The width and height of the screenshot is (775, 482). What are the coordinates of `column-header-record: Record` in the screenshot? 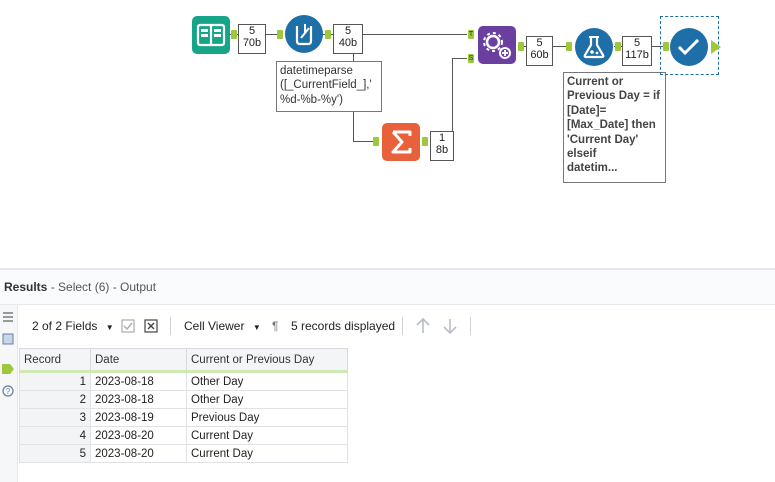 It's located at (55, 360).